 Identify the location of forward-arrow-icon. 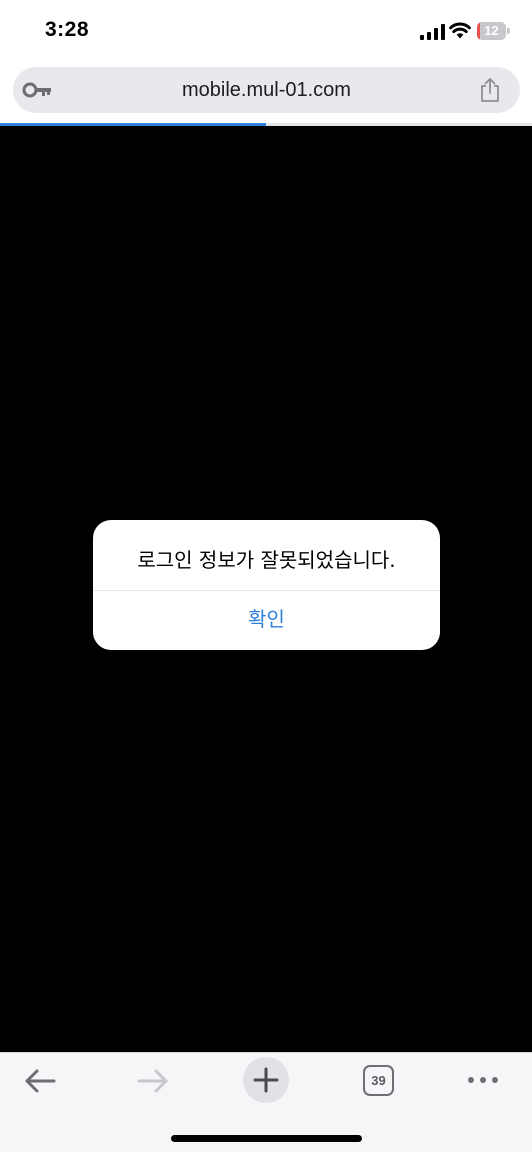
(152, 1081).